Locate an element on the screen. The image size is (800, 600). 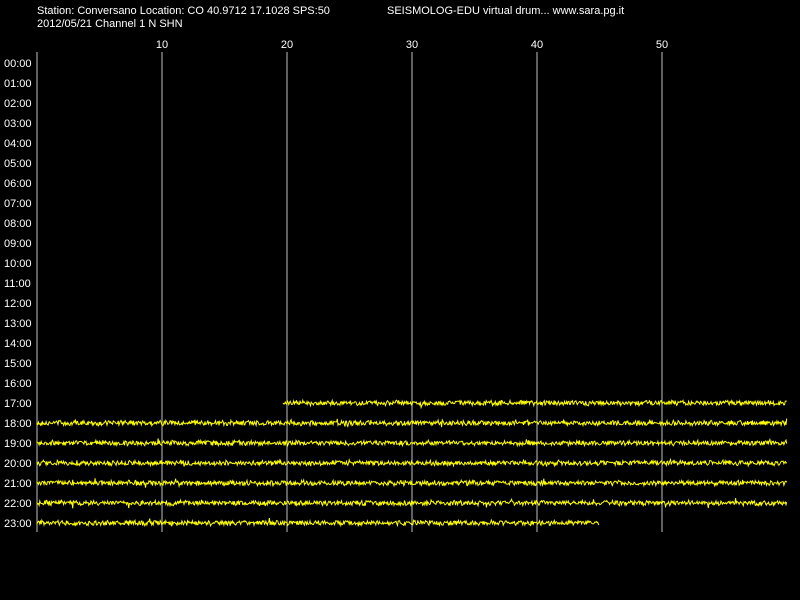
x-tick-label: 30 is located at coordinates (412, 45).